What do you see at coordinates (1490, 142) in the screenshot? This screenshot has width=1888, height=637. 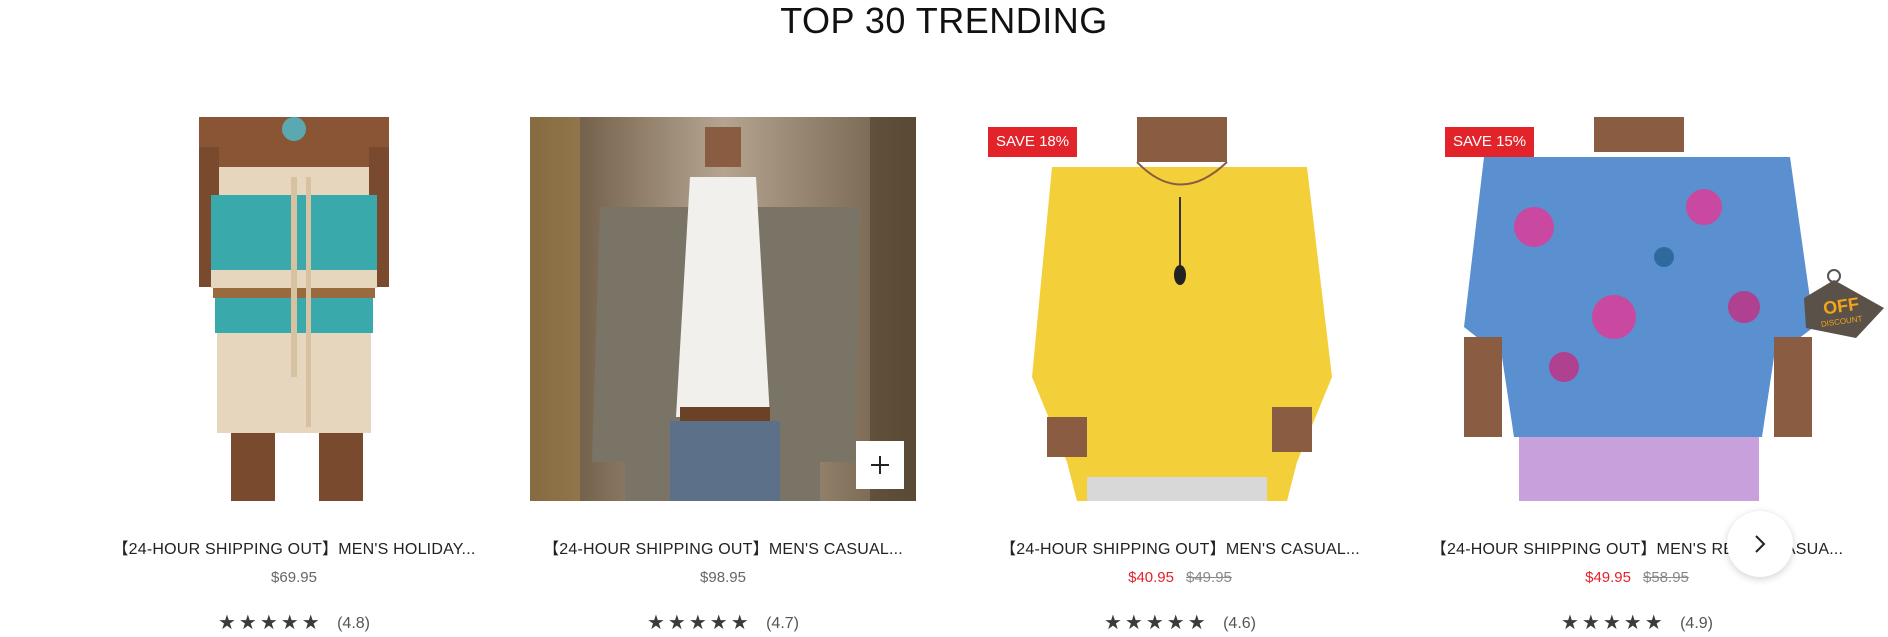 I see `save-badge: SAVE 15%` at bounding box center [1490, 142].